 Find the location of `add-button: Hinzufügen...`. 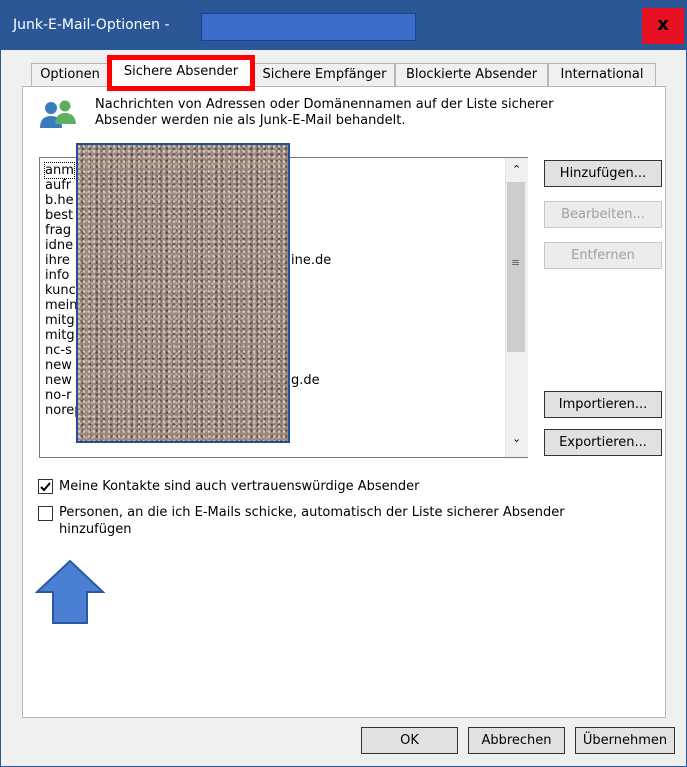

add-button: Hinzufügen... is located at coordinates (603, 173).